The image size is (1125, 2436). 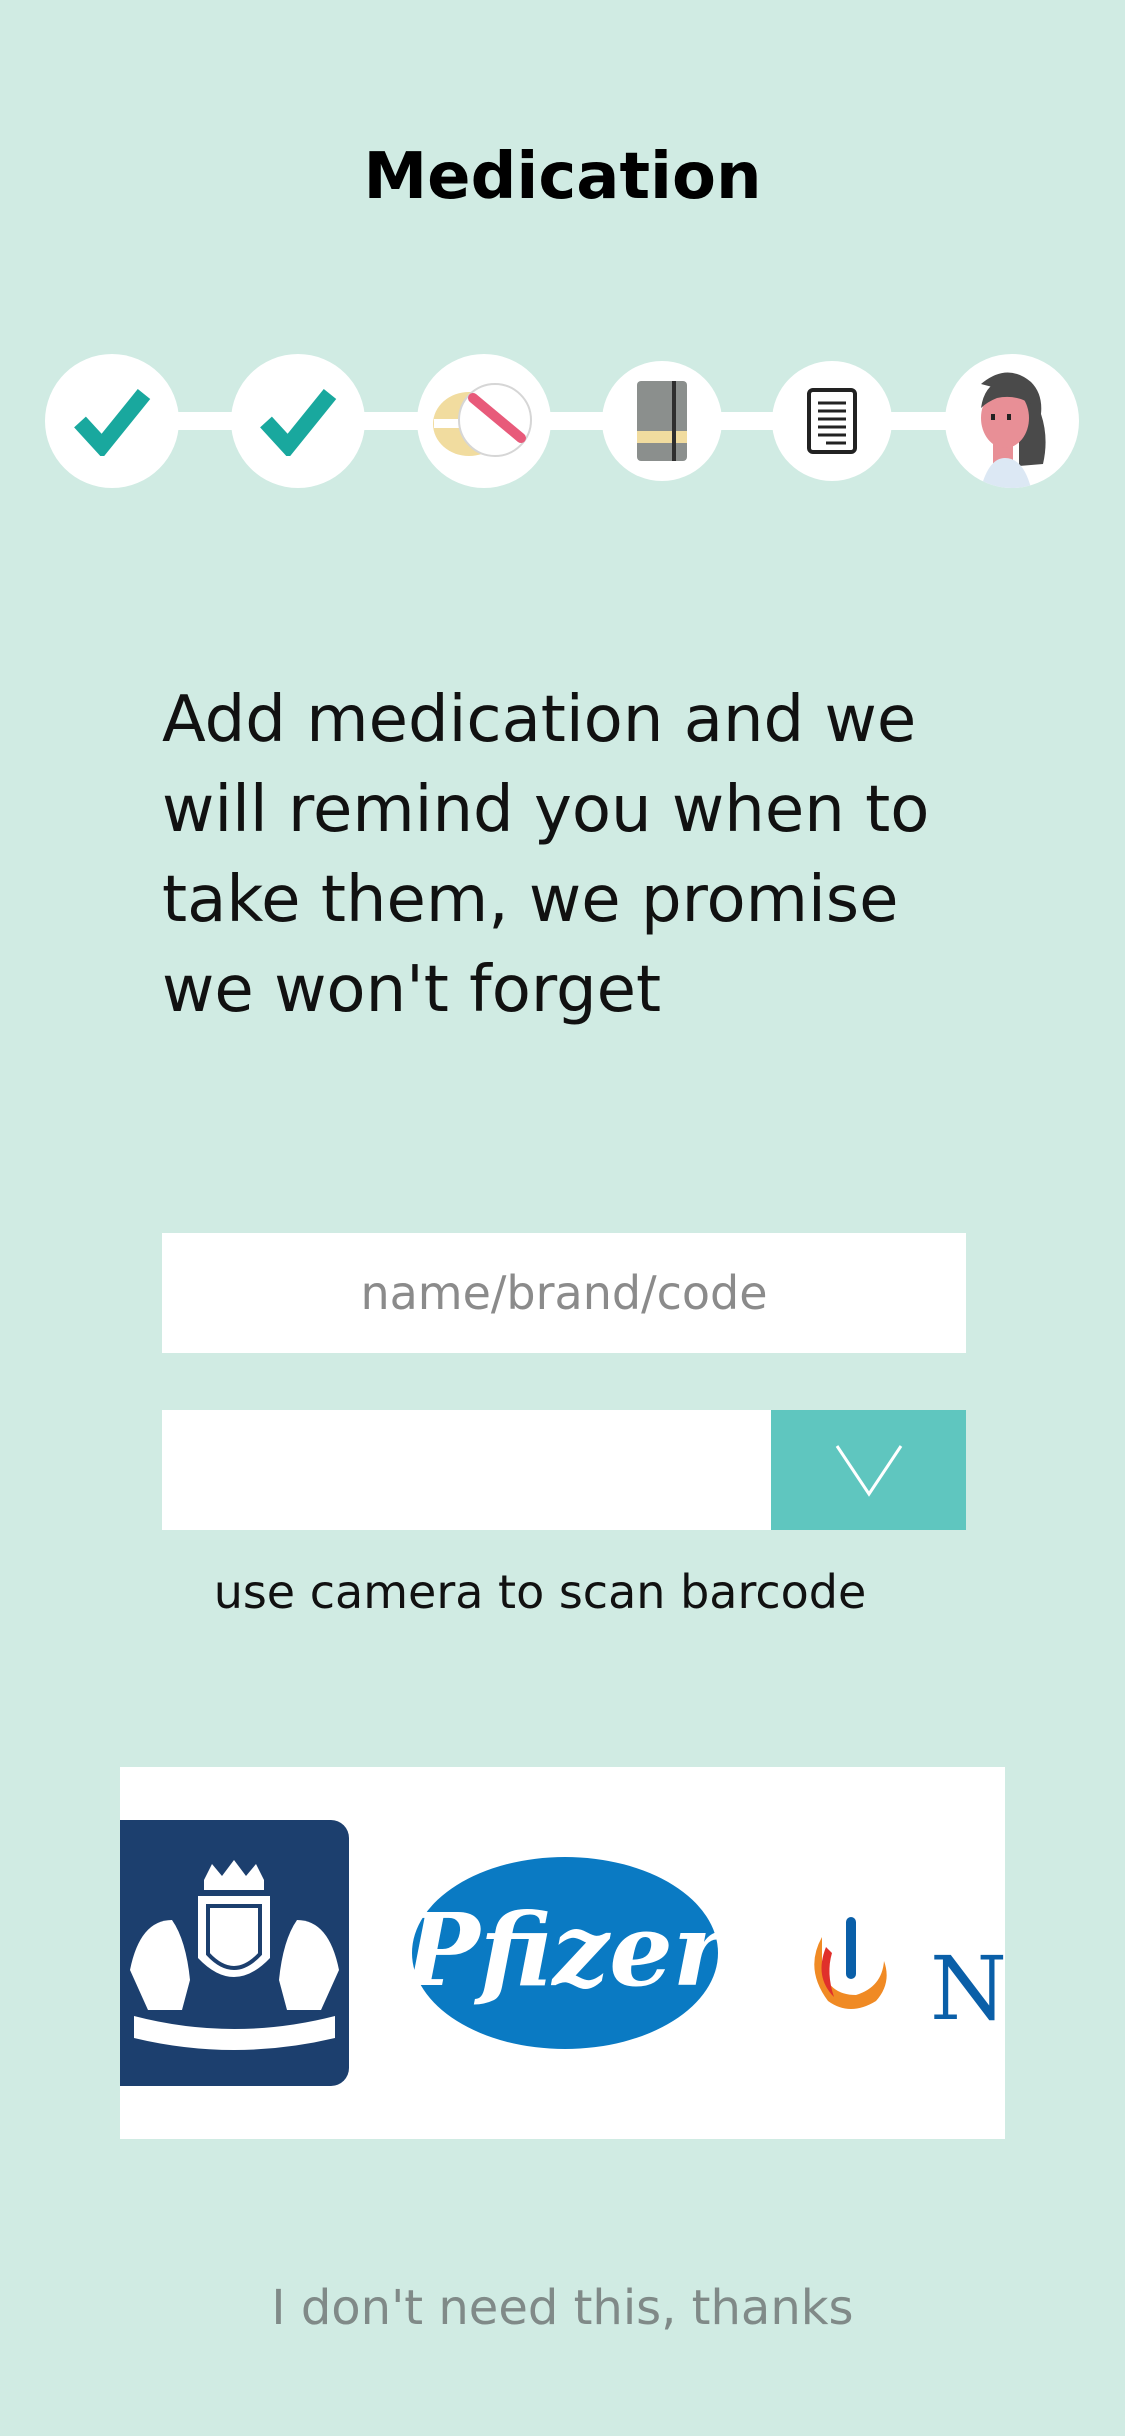 What do you see at coordinates (565, 1950) in the screenshot?
I see `svg-text: Pfizer` at bounding box center [565, 1950].